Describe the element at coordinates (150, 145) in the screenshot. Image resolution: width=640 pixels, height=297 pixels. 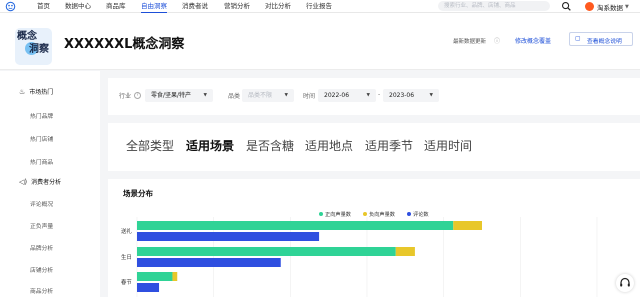
I see `tab-0: 全部类型` at that location.